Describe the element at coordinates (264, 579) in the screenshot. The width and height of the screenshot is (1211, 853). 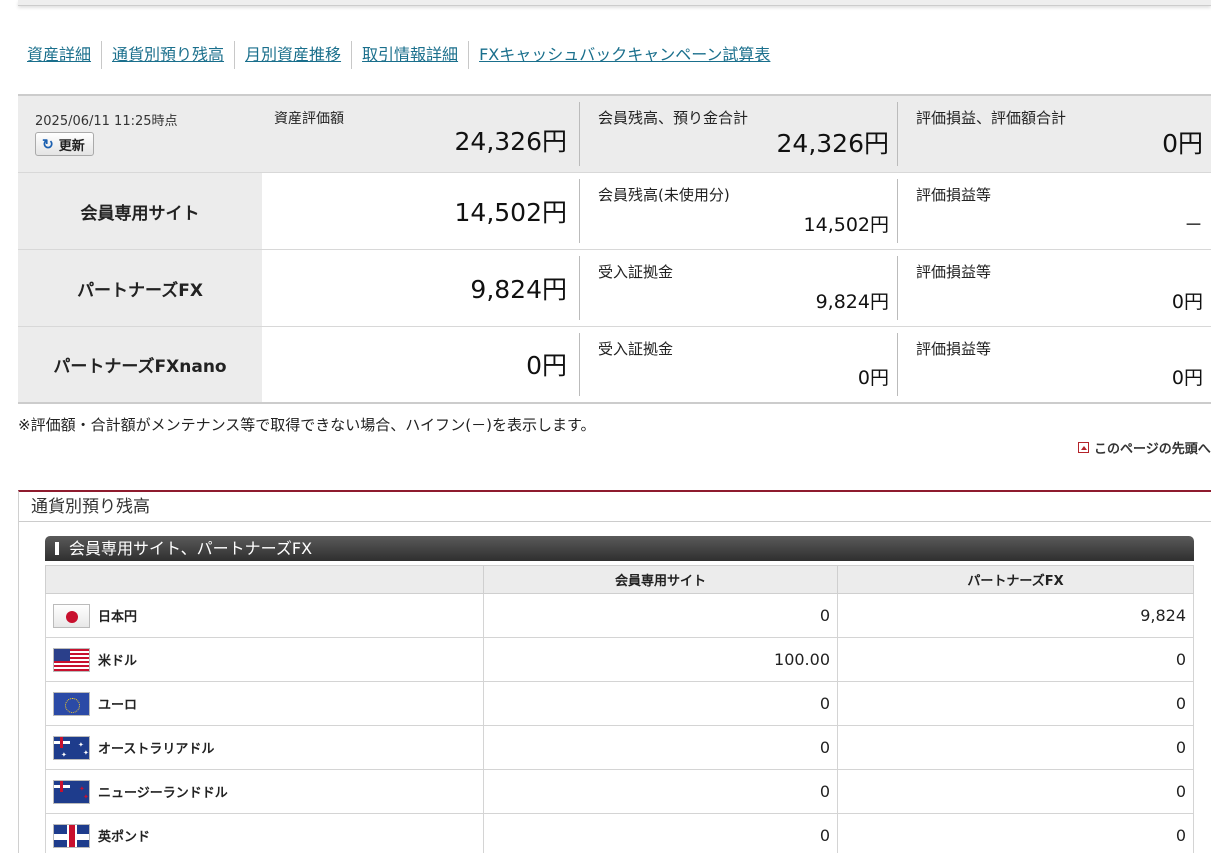
I see `column-header` at that location.